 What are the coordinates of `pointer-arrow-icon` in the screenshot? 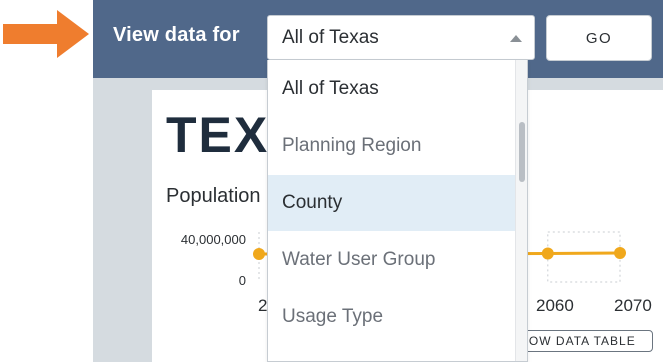 It's located at (46, 34).